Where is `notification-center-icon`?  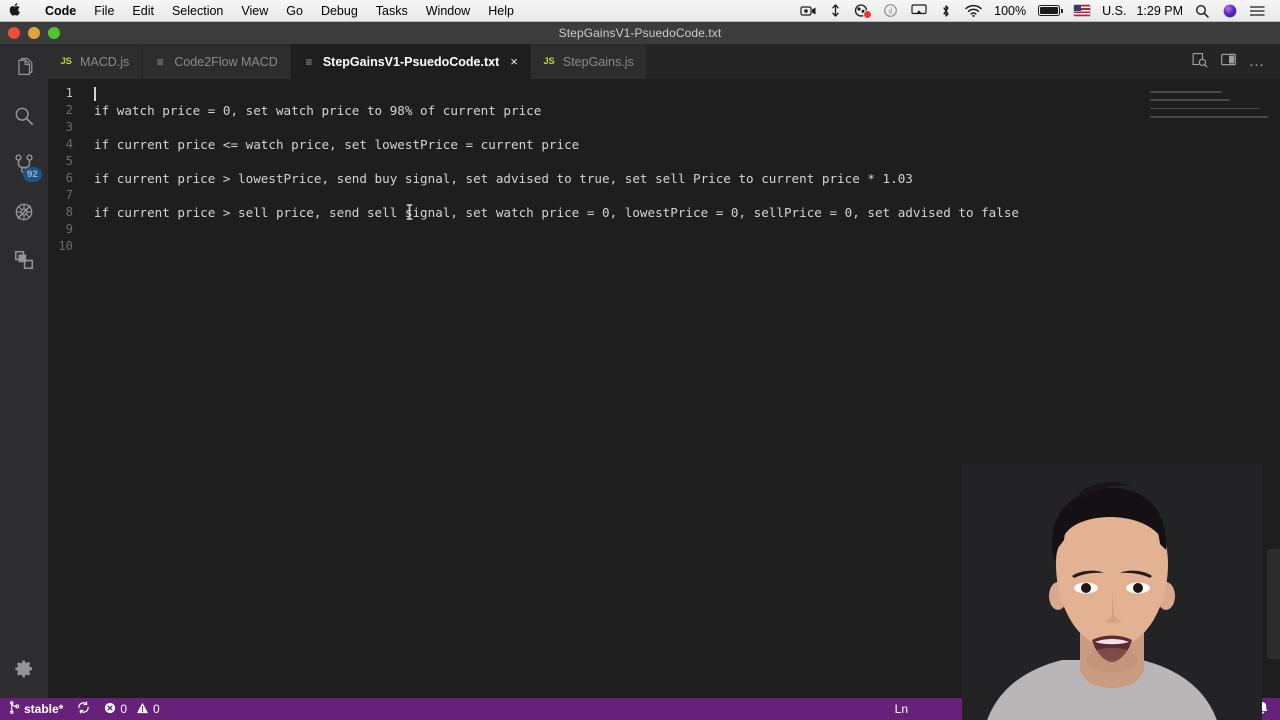
notification-center-icon is located at coordinates (1257, 11).